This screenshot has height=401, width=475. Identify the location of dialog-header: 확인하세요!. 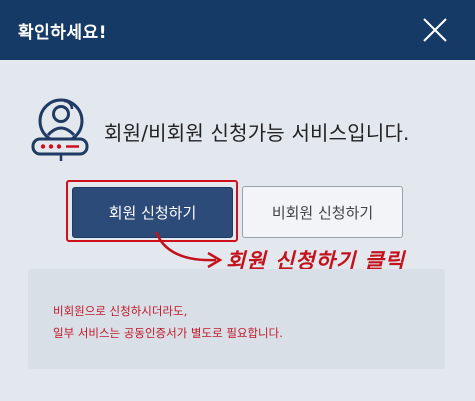
(237, 30).